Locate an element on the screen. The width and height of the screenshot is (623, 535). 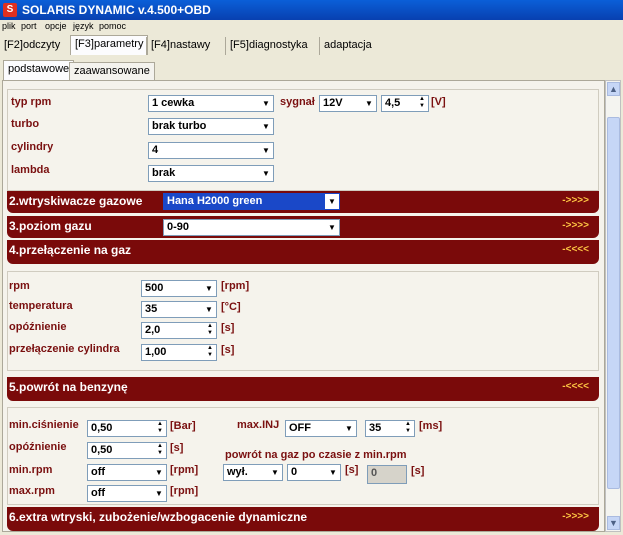
tab-podstawowe: podstawowe is located at coordinates (39, 70).